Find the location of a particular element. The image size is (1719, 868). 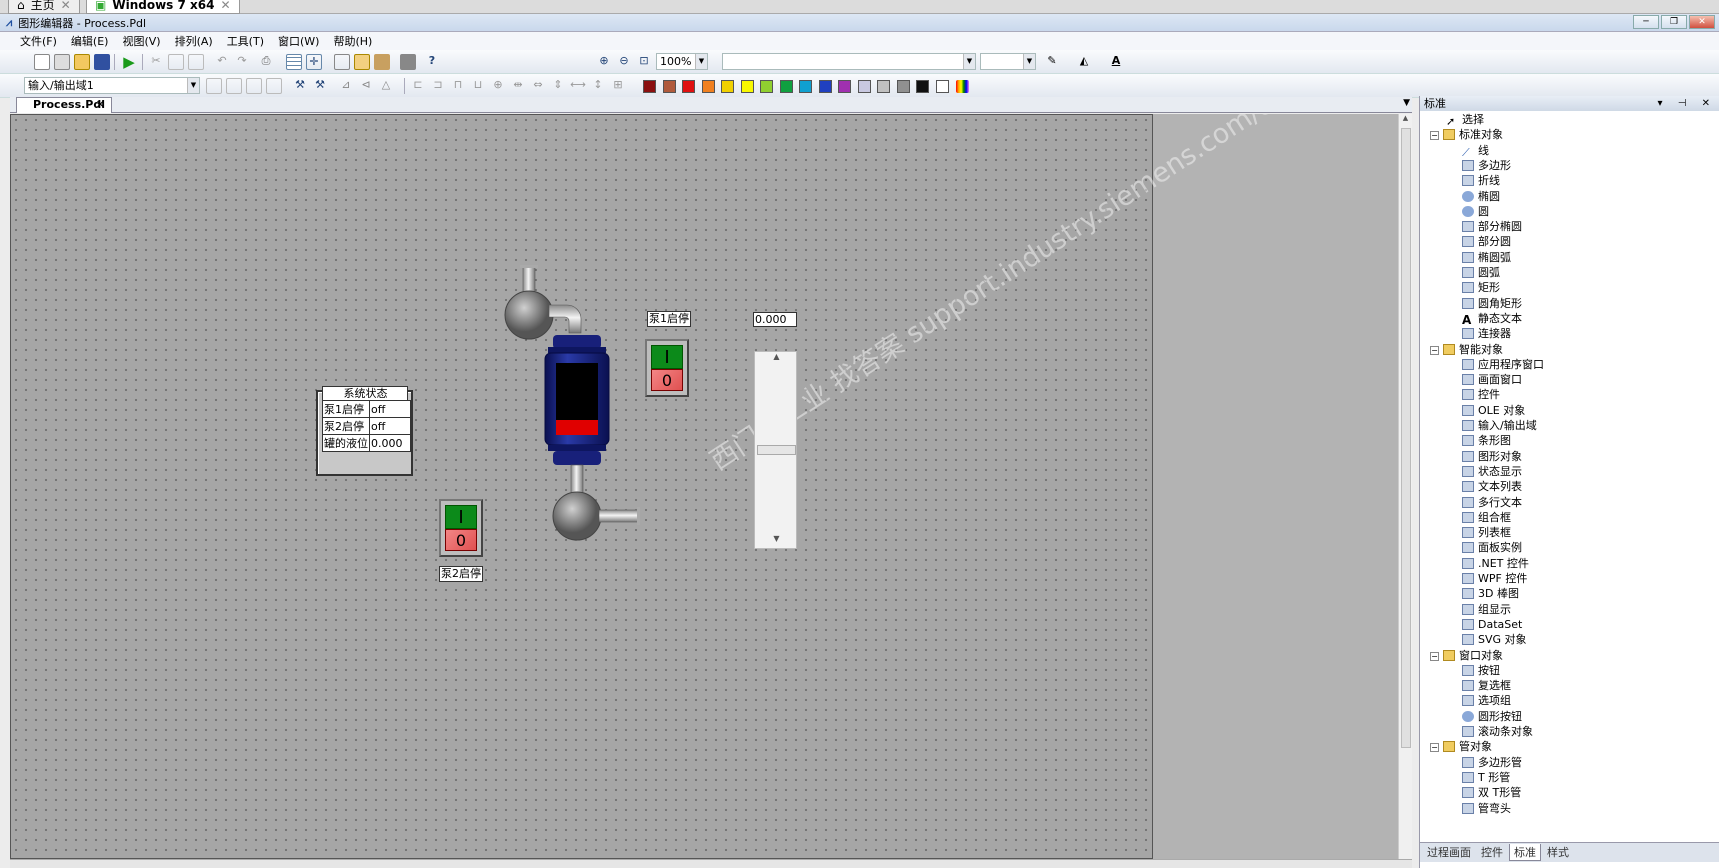

tree-item: 选项组 is located at coordinates (1486, 701).